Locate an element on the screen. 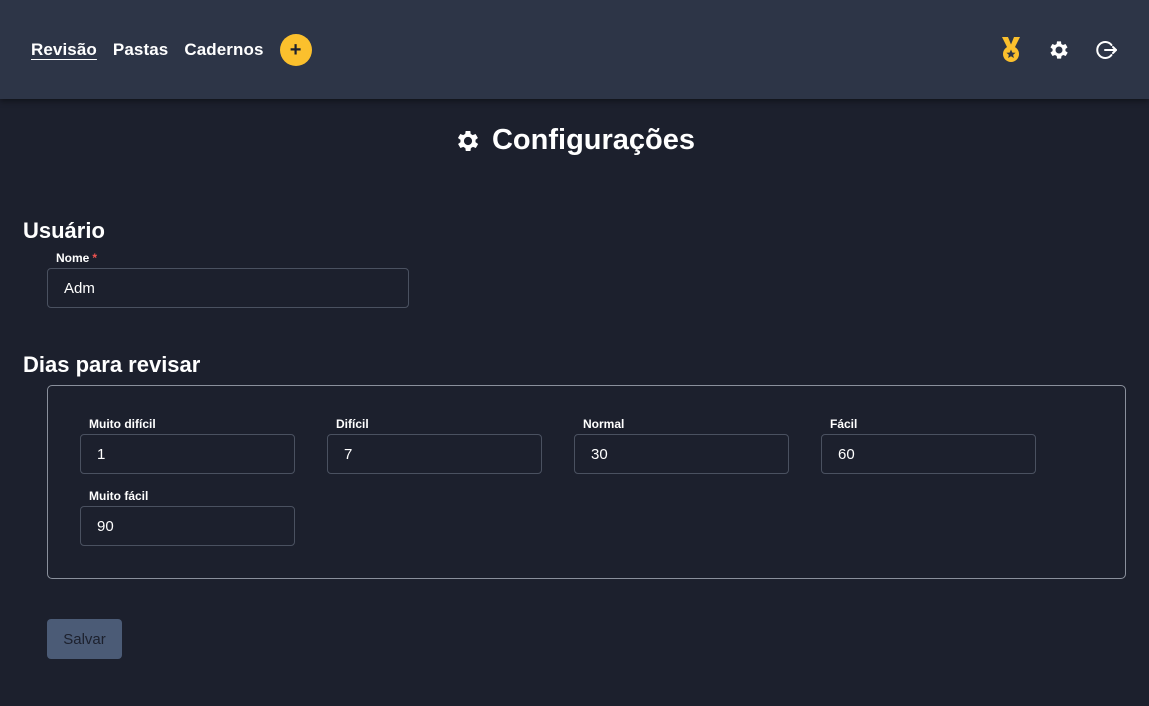 The width and height of the screenshot is (1149, 706). section-title-usuario: Usuário is located at coordinates (64, 230).